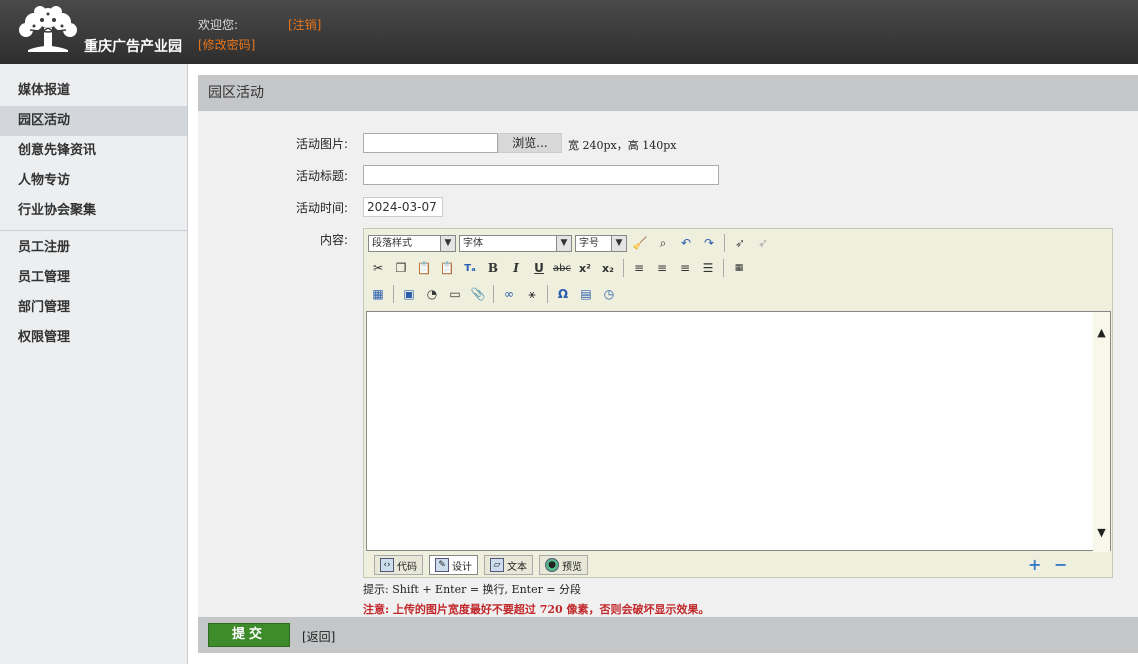 The height and width of the screenshot is (664, 1138). What do you see at coordinates (93, 121) in the screenshot?
I see `sidebar-item-park-activity: 园区活动` at bounding box center [93, 121].